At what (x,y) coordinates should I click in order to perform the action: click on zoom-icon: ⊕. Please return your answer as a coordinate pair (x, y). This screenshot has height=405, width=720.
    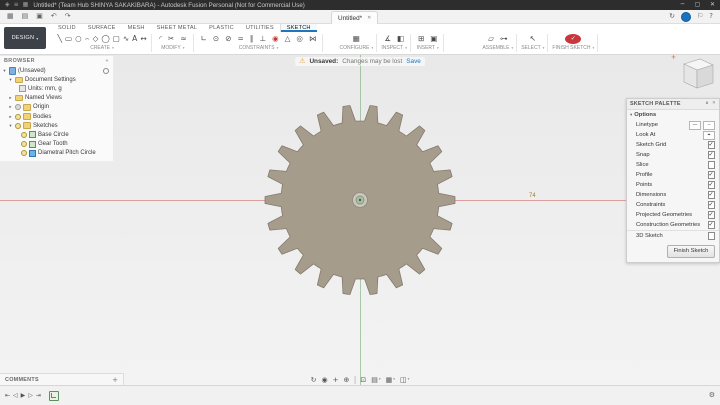
    Looking at the image, I should click on (346, 380).